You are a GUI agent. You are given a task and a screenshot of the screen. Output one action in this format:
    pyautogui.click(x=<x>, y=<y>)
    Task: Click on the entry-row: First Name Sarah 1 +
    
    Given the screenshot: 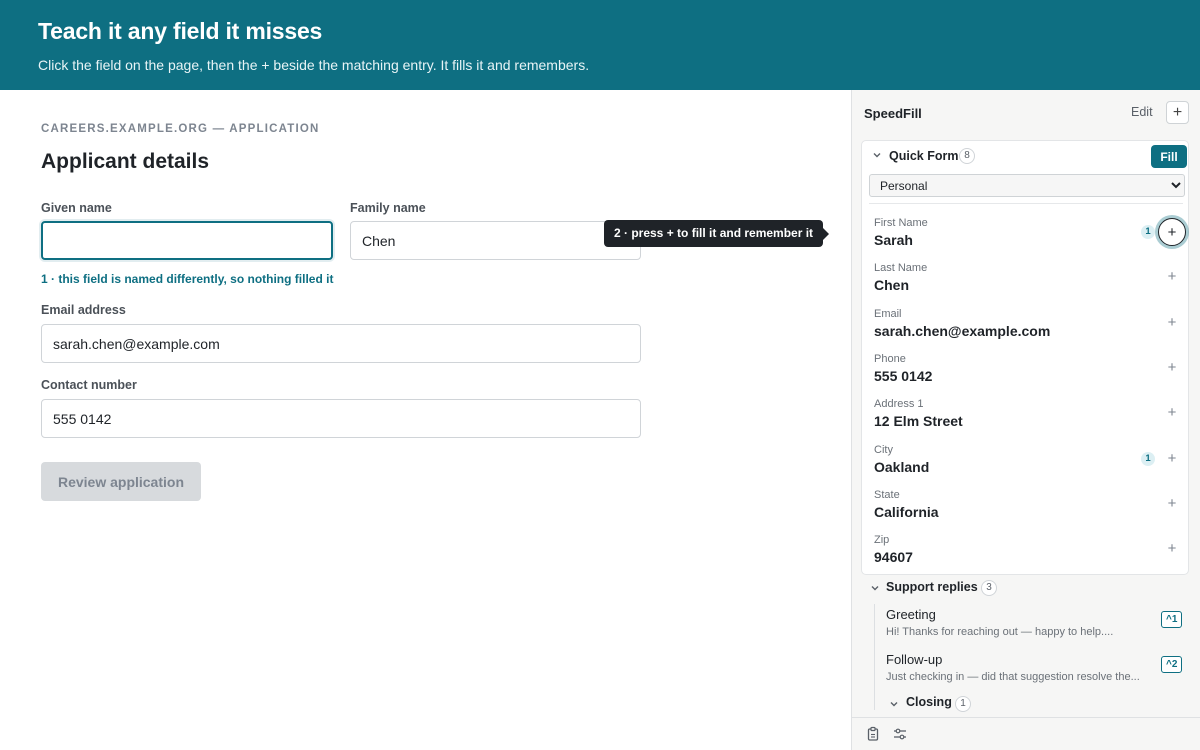 What is the action you would take?
    pyautogui.click(x=1026, y=239)
    